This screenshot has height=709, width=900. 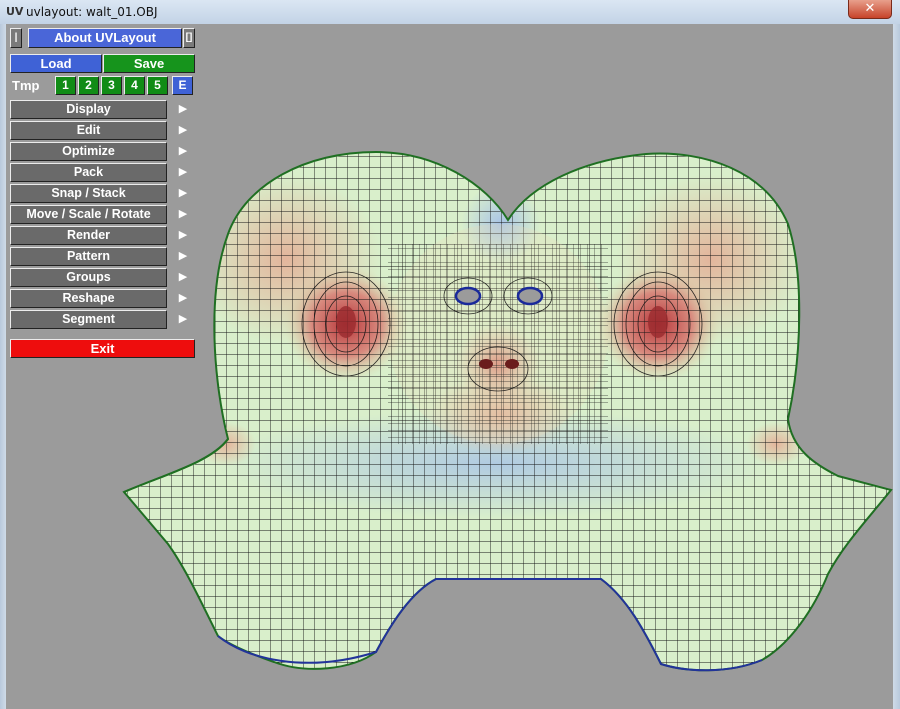 I want to click on title-bar: UV uvlayout: walt_01.OBJ ✕, so click(x=450, y=12).